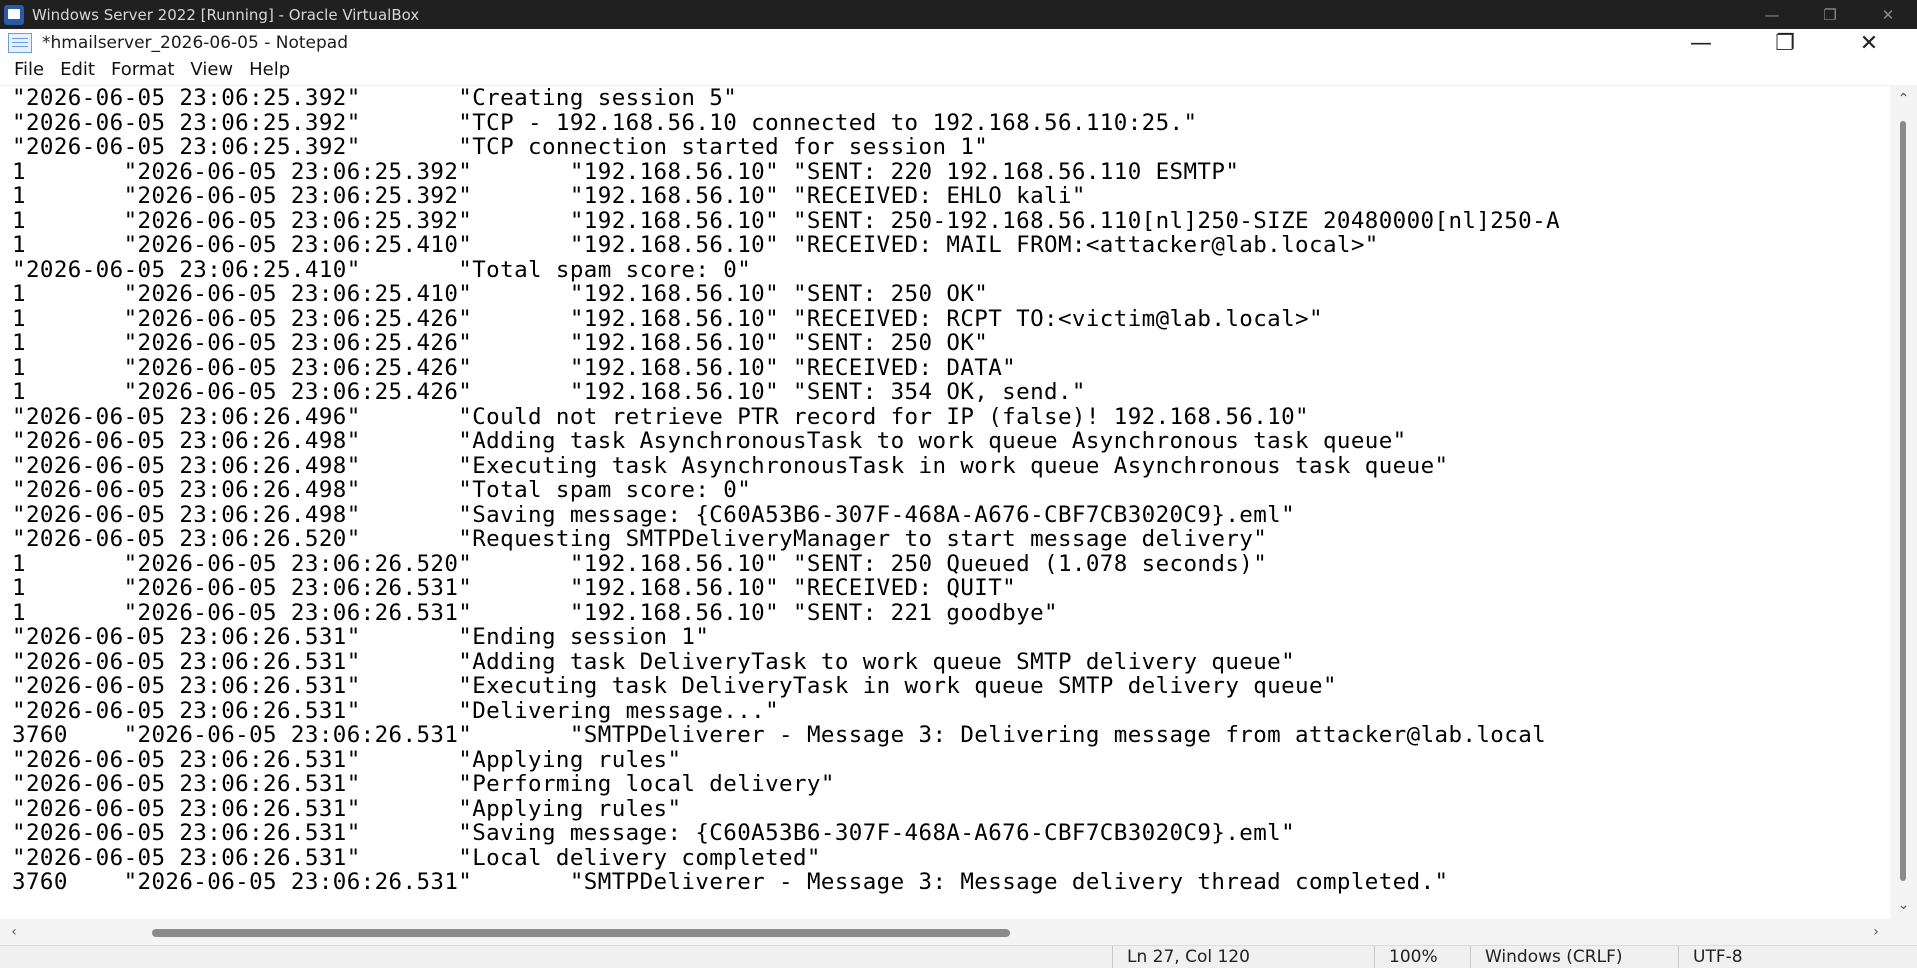 This screenshot has height=968, width=1917. Describe the element at coordinates (211, 70) in the screenshot. I see `menu-view: View` at that location.